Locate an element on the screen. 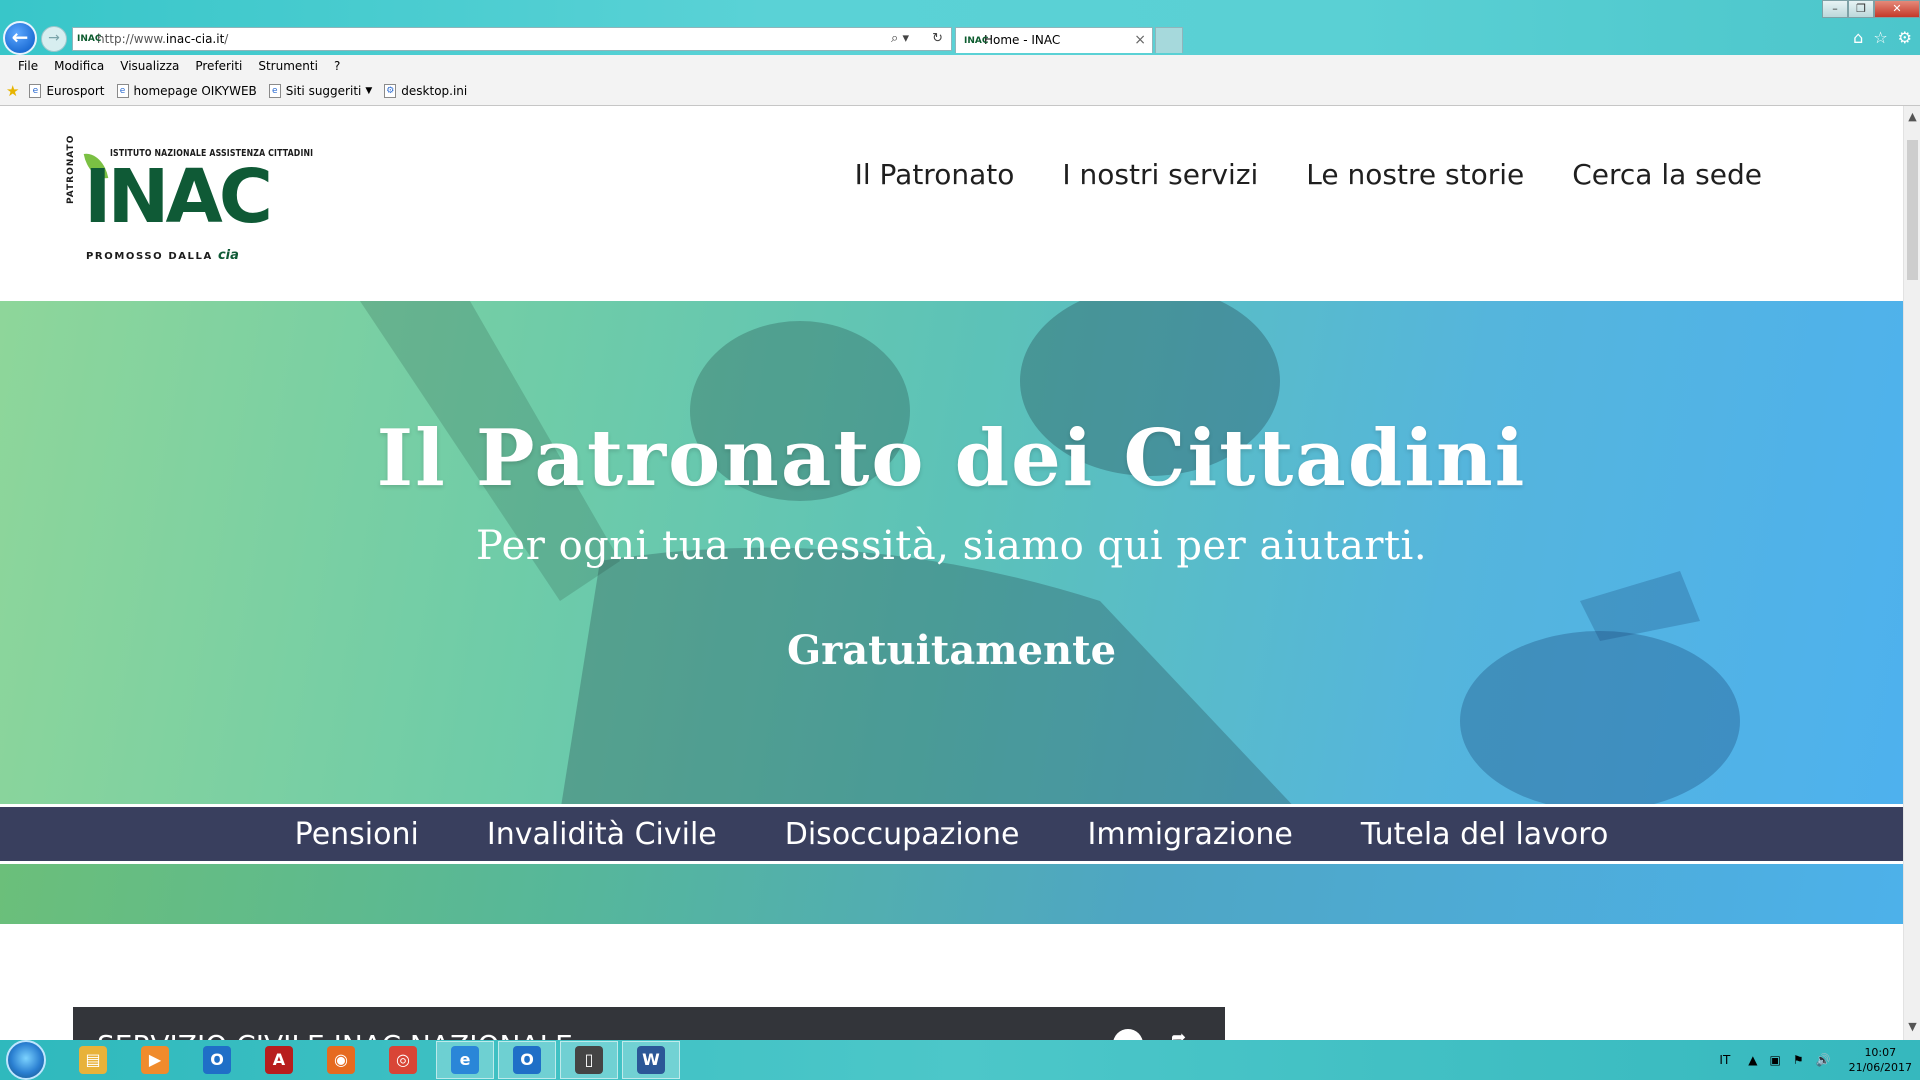 The height and width of the screenshot is (1080, 1920). network-icon: ▣ is located at coordinates (1775, 1060).